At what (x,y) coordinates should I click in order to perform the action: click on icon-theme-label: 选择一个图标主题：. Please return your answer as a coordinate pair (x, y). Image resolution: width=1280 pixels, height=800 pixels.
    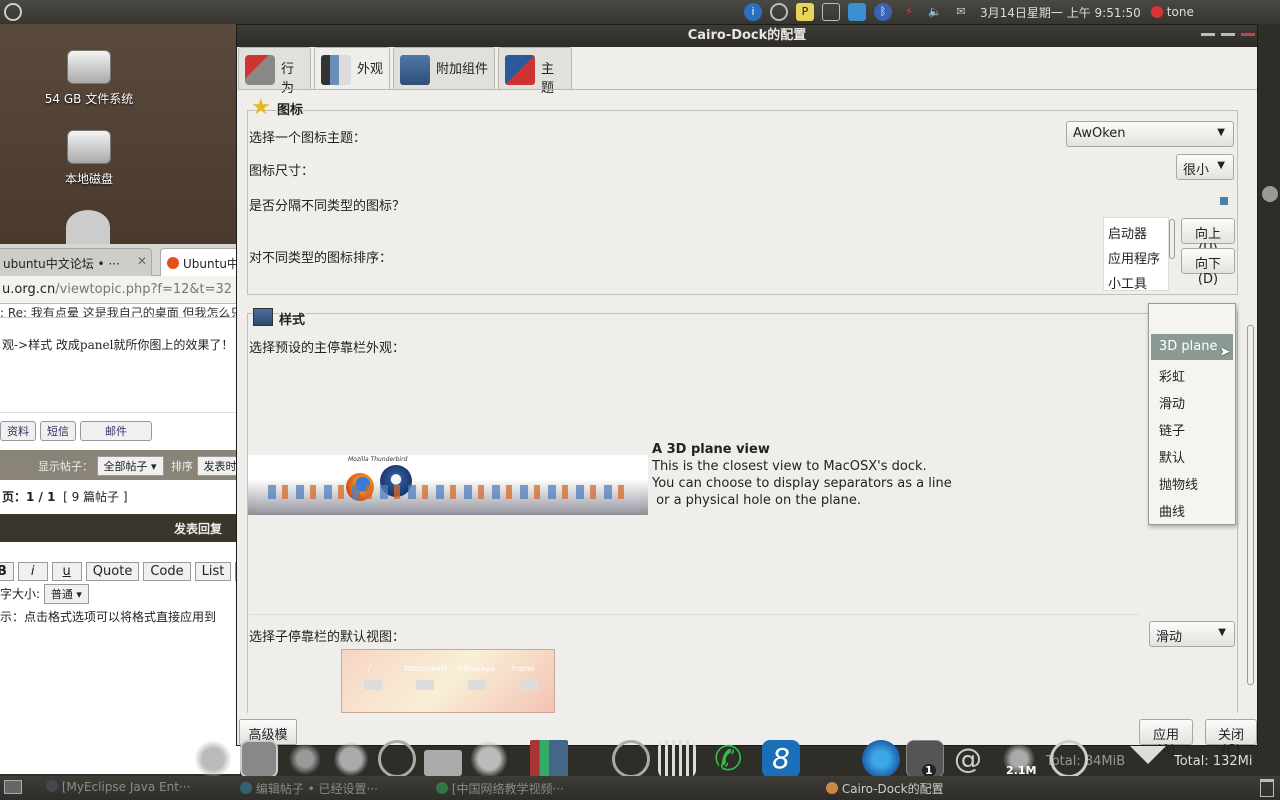
    Looking at the image, I should click on (308, 138).